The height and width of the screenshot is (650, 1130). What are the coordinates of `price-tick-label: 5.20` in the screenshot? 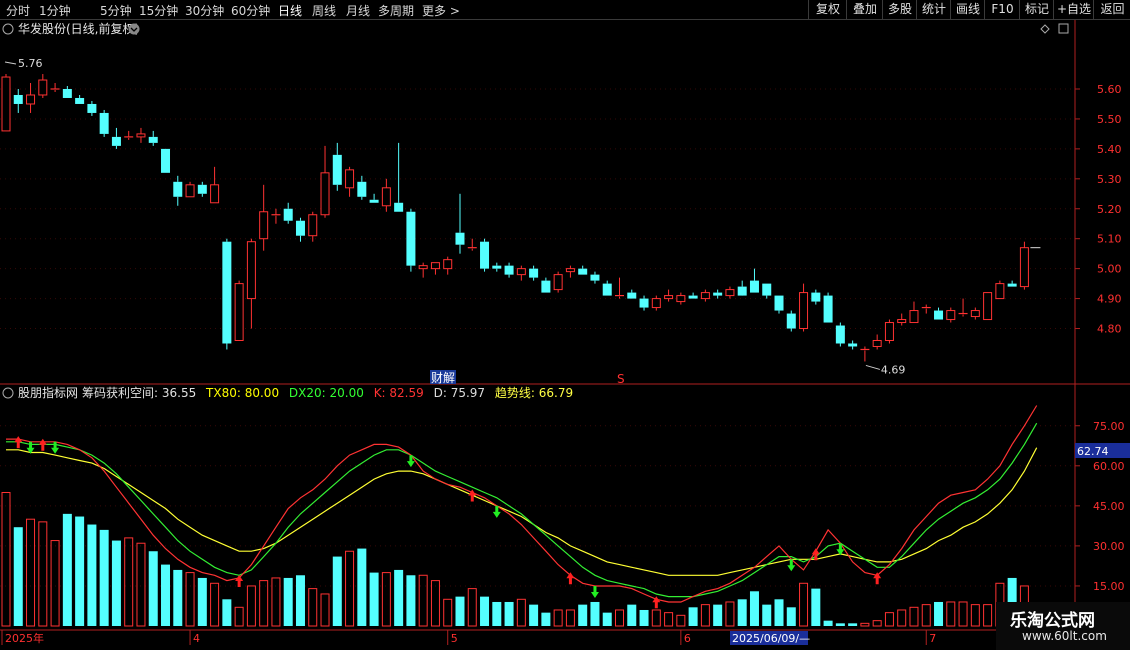 It's located at (1109, 209).